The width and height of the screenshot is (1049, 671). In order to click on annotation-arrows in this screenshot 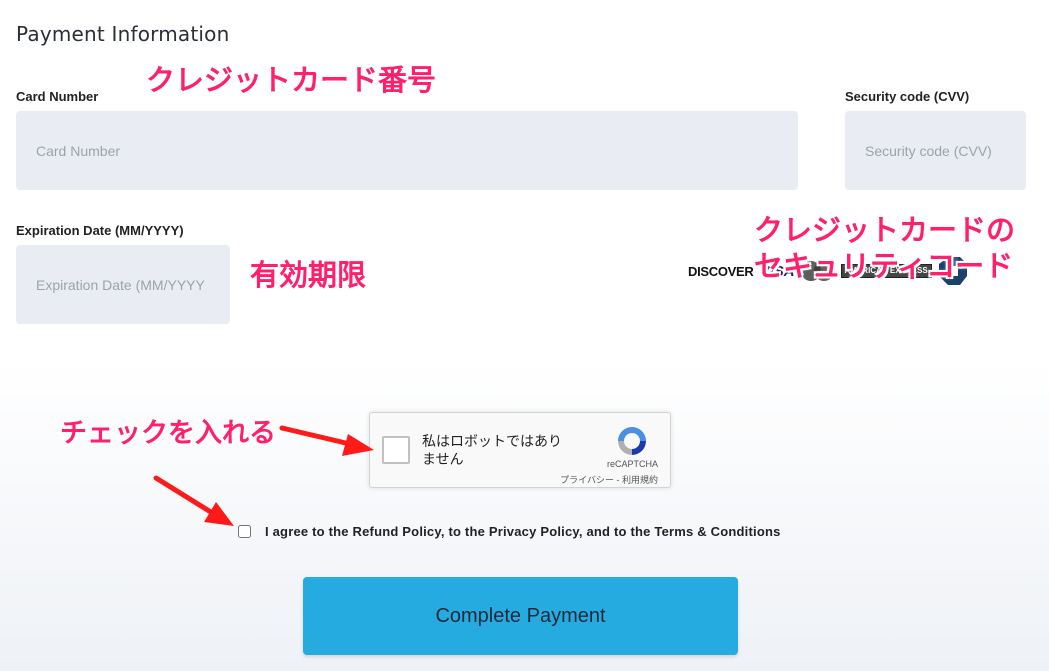, I will do `click(263, 475)`.